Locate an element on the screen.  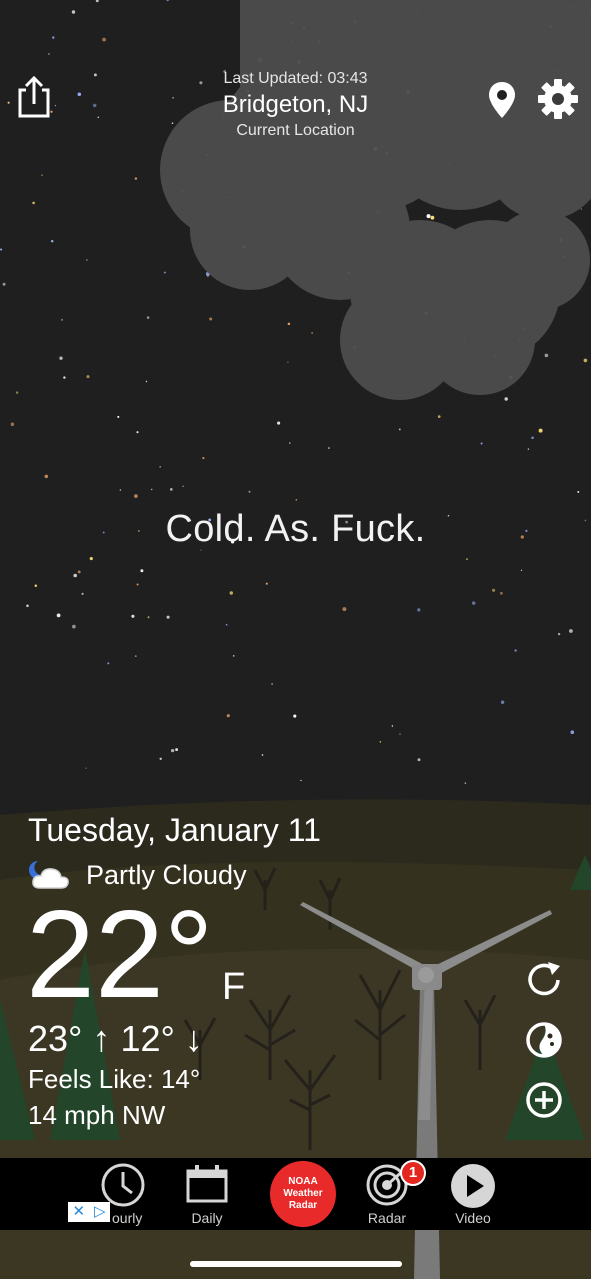
ad-choices-icon: ▷ is located at coordinates (100, 1212).